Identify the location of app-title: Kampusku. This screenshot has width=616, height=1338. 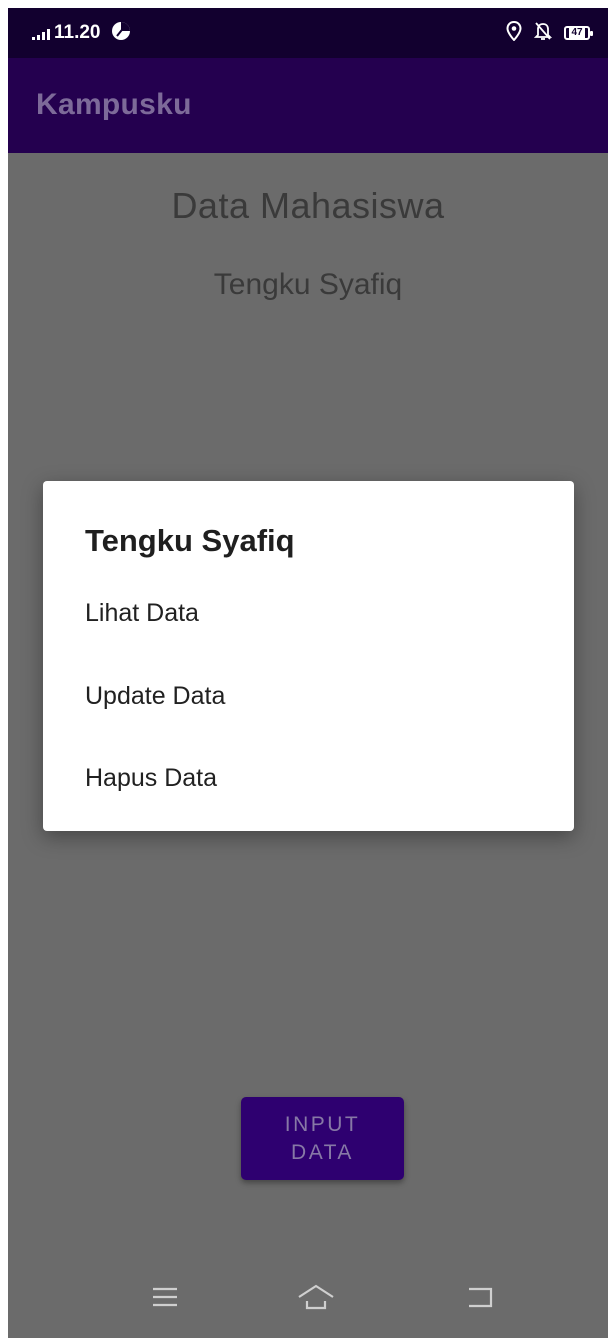
(114, 104).